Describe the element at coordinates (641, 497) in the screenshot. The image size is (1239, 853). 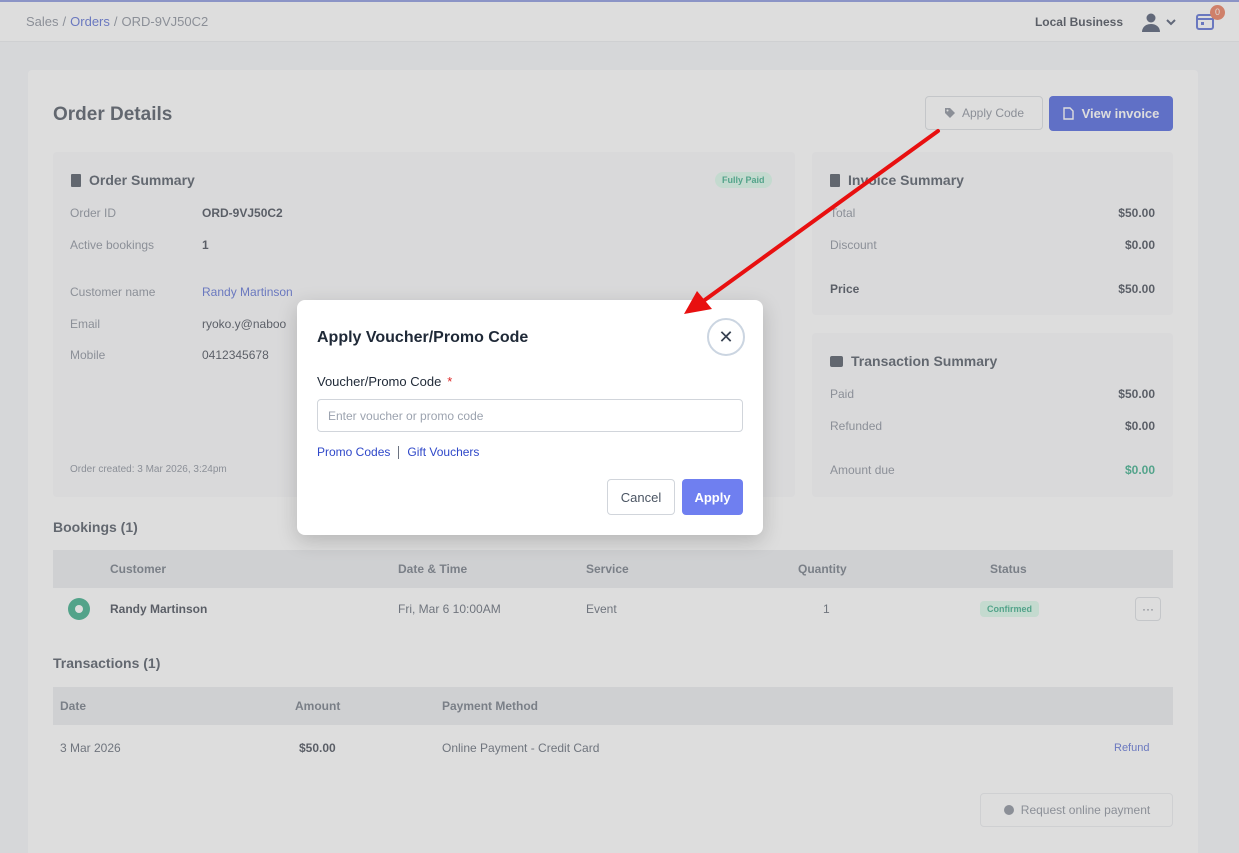
I see `cancel-button: Cancel` at that location.